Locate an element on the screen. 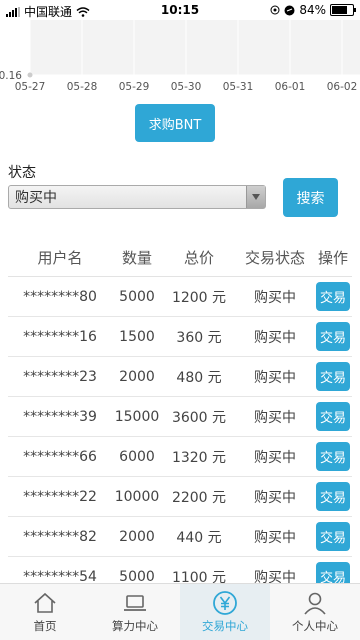  table-row: ********22 10000 2200 元 购买中 交易 is located at coordinates (180, 497).